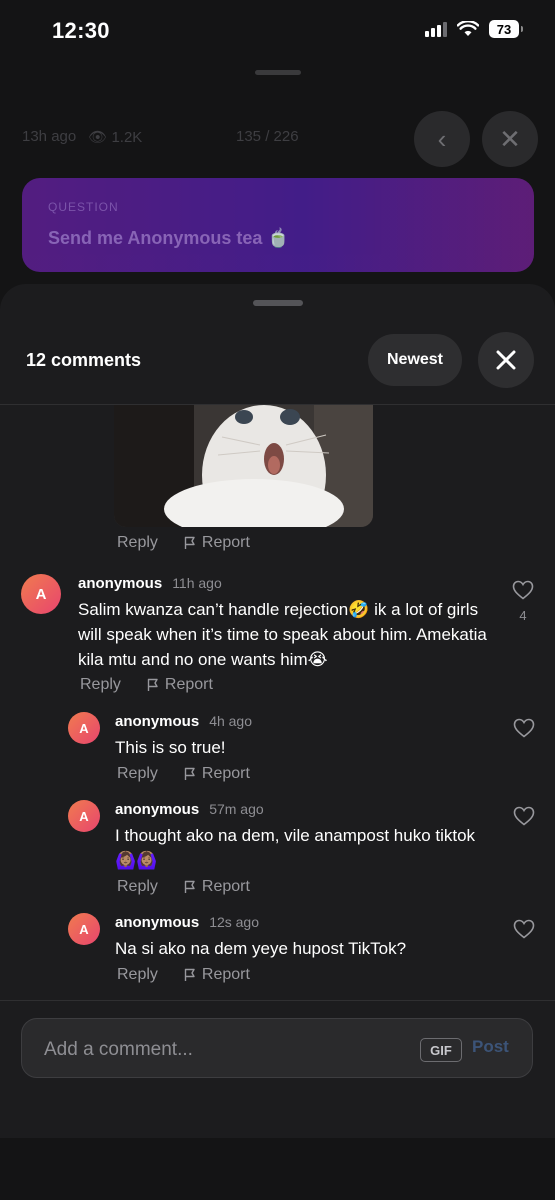 Image resolution: width=555 pixels, height=1200 pixels. What do you see at coordinates (506, 29) in the screenshot?
I see `battery-icon: 73` at bounding box center [506, 29].